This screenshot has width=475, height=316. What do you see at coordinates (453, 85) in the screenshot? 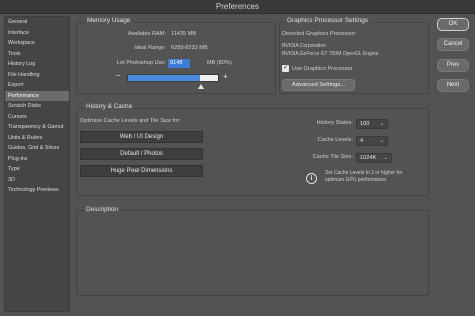
I see `next-button: Next` at bounding box center [453, 85].